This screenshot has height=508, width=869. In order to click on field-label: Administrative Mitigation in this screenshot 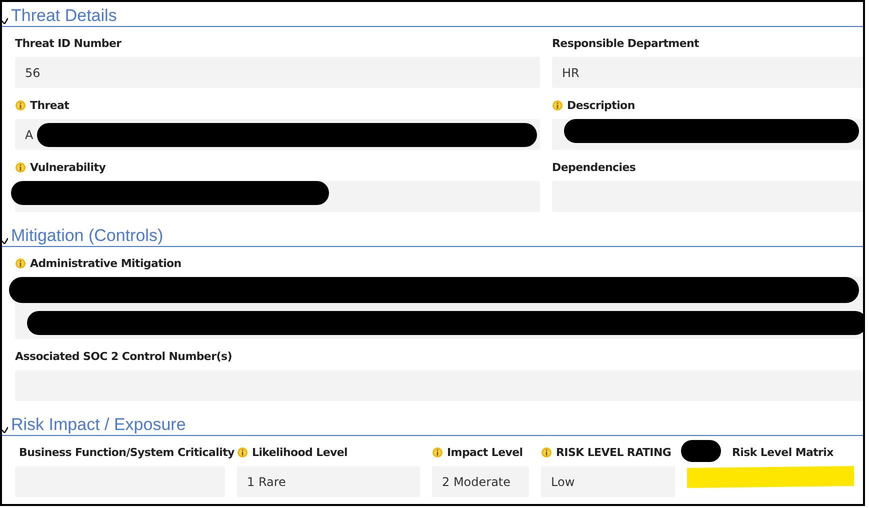, I will do `click(106, 263)`.